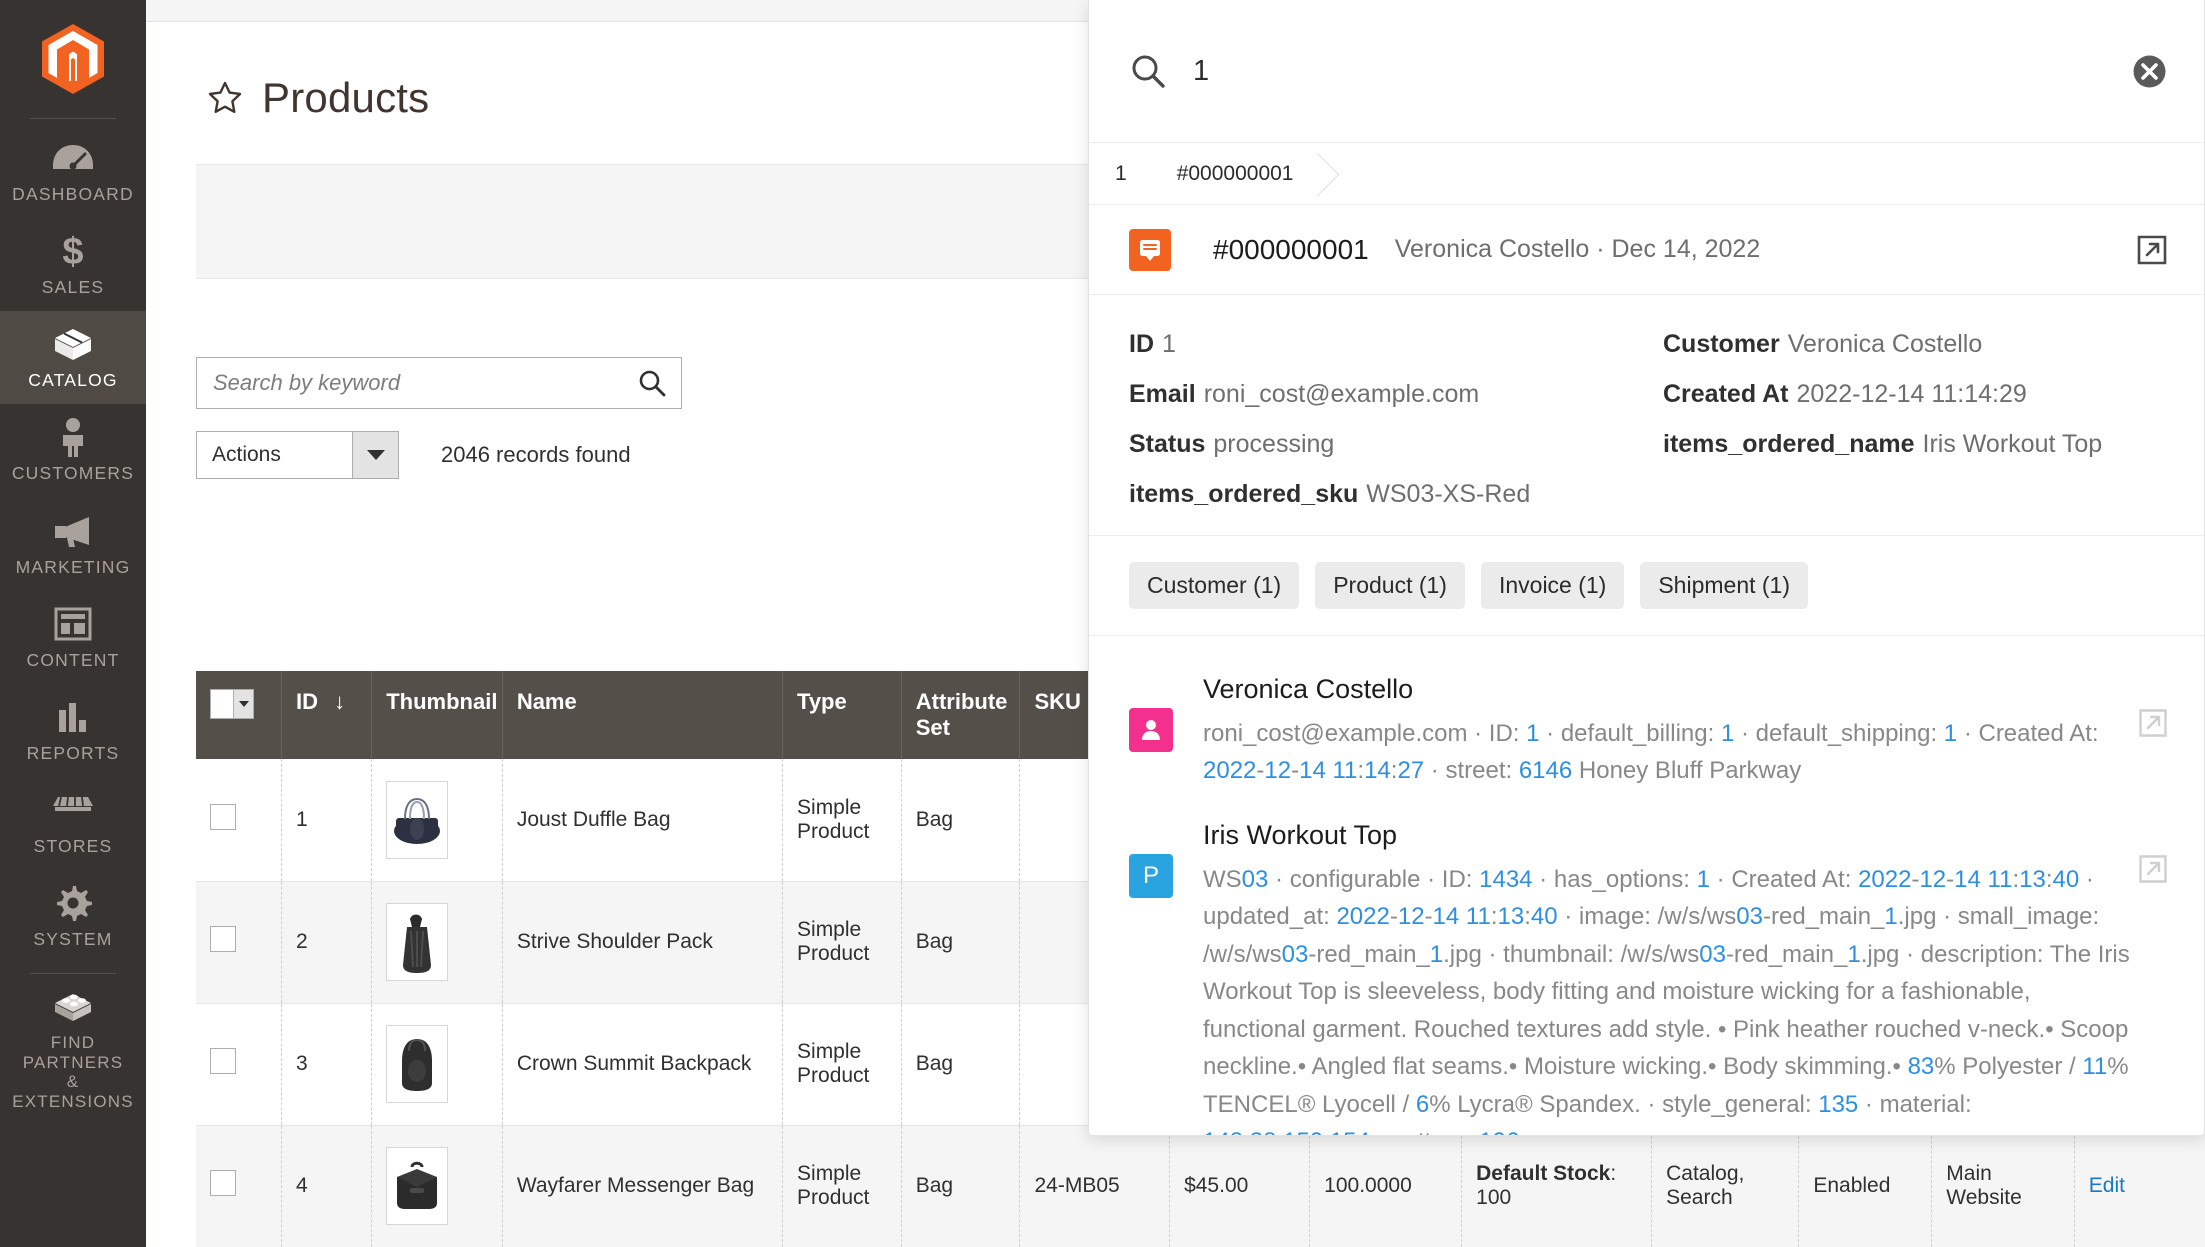 Image resolution: width=2205 pixels, height=1247 pixels. Describe the element at coordinates (73, 194) in the screenshot. I see `sidebar-item-label: DASHBOARD` at that location.